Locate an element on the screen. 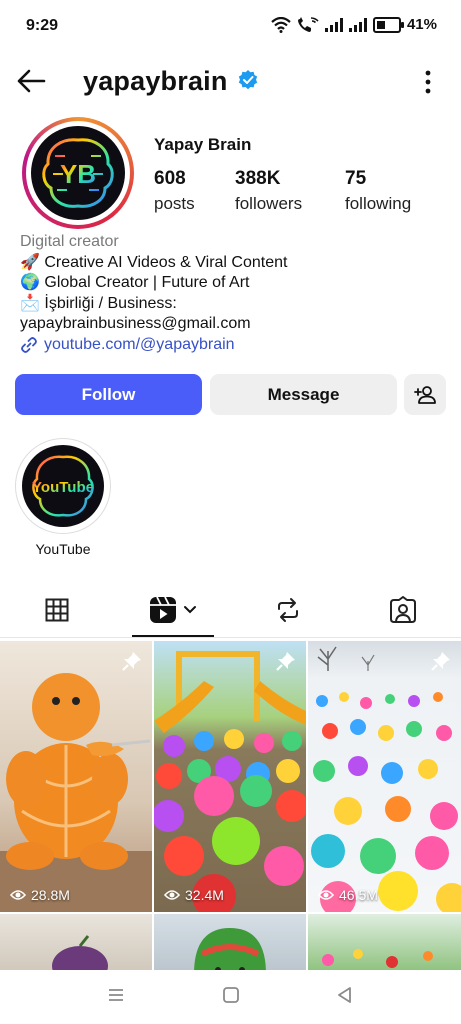 The height and width of the screenshot is (1024, 461). avatar-image: YB is located at coordinates (78, 173).